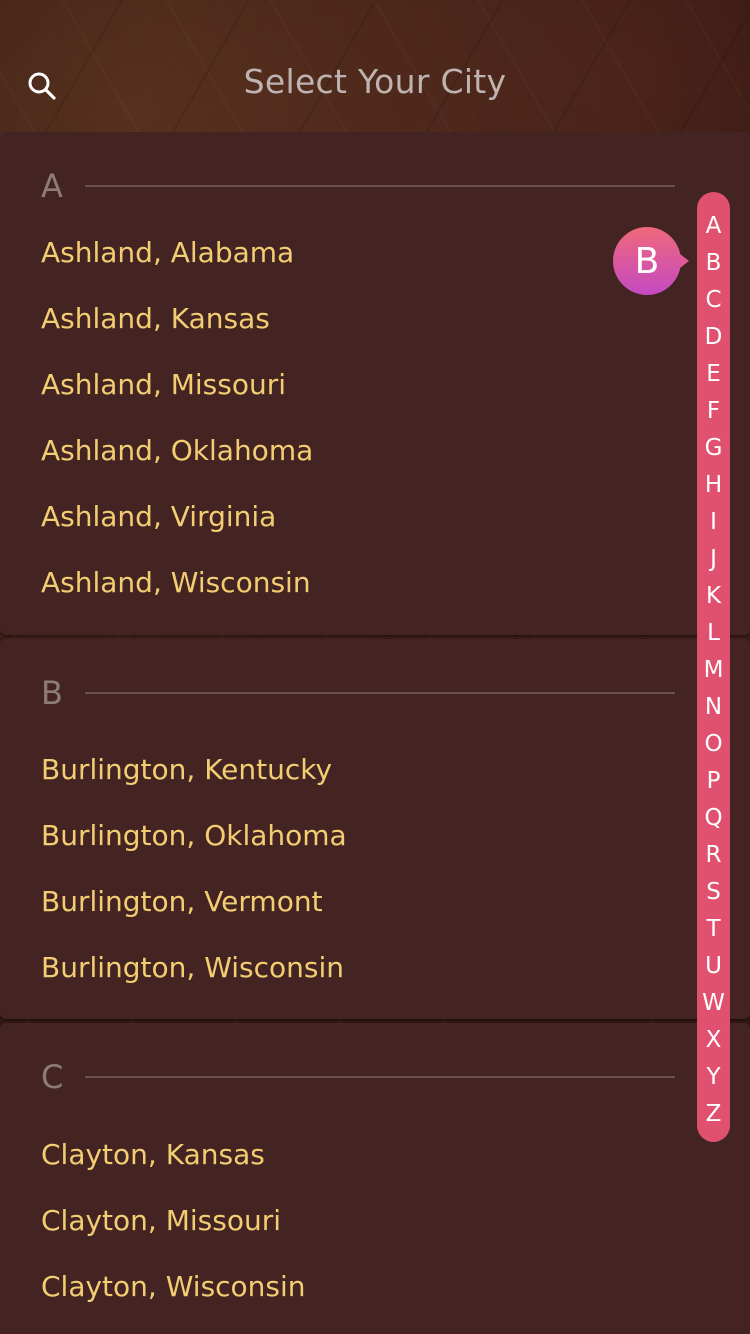  What do you see at coordinates (186, 770) in the screenshot?
I see `city-item: Burlington, Kentucky` at bounding box center [186, 770].